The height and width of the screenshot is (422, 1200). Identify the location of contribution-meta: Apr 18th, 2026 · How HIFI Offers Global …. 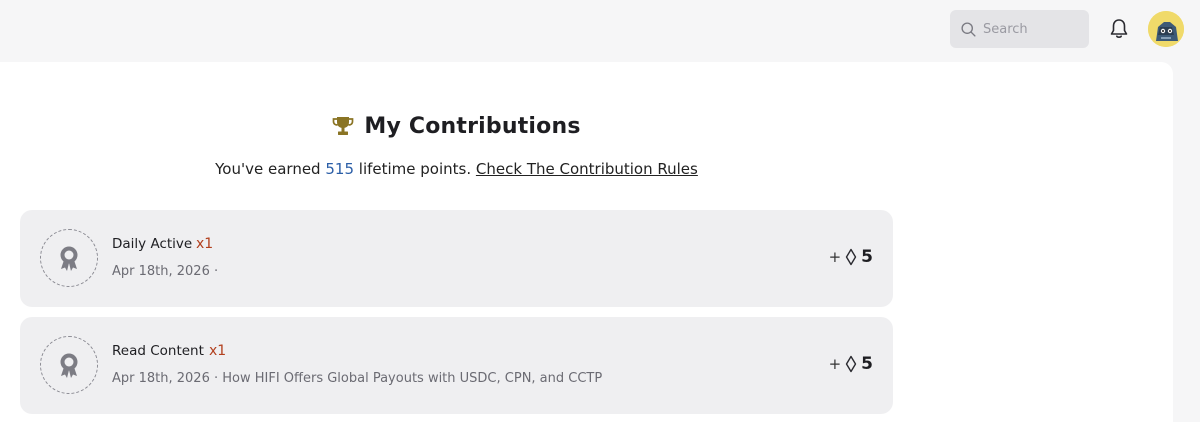
(357, 378).